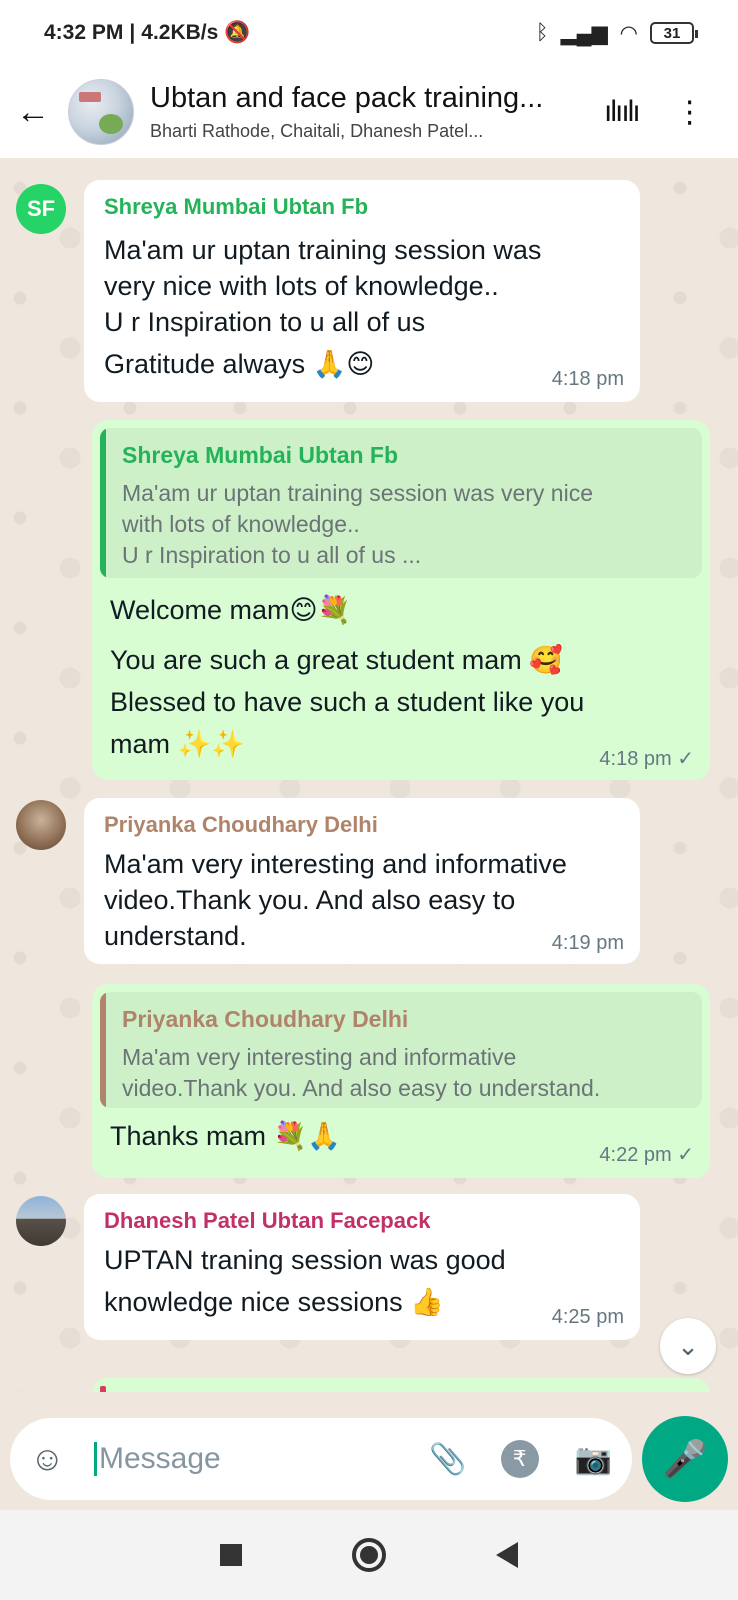  What do you see at coordinates (646, 759) in the screenshot?
I see `message-time: 4:18 pm ✓` at bounding box center [646, 759].